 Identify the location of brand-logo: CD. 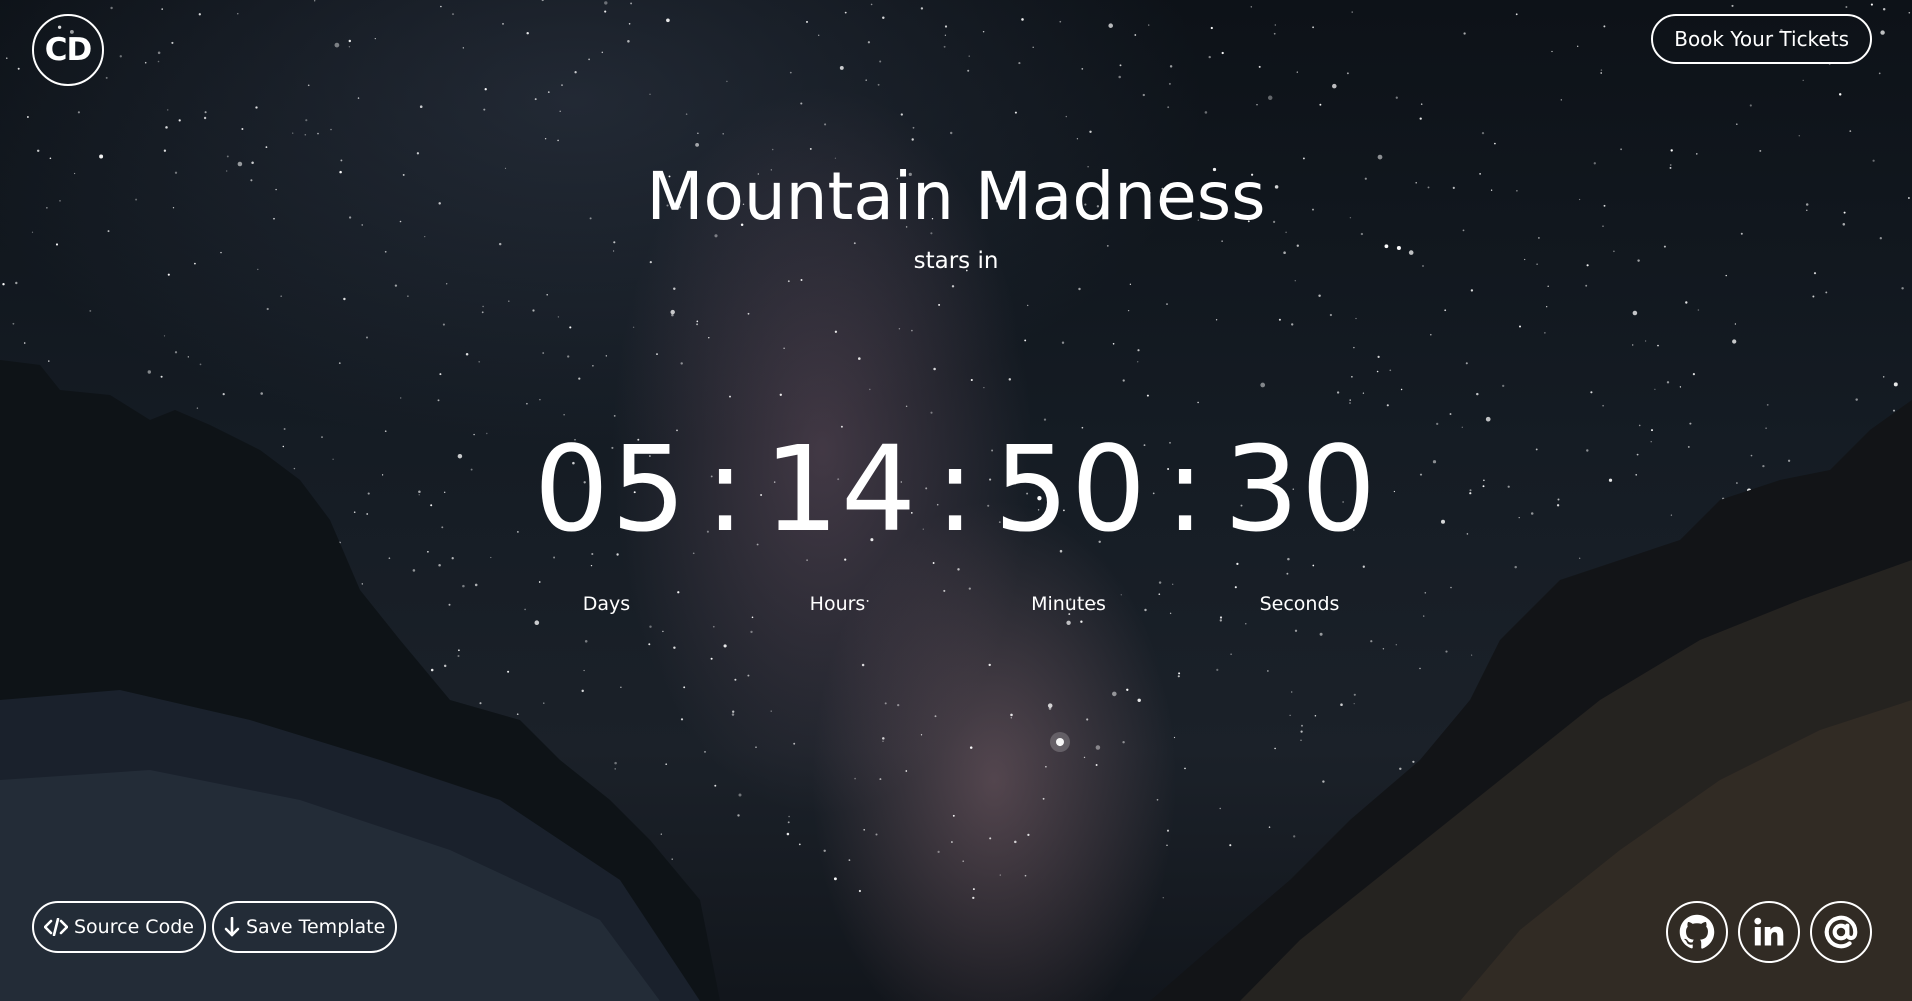
(68, 50).